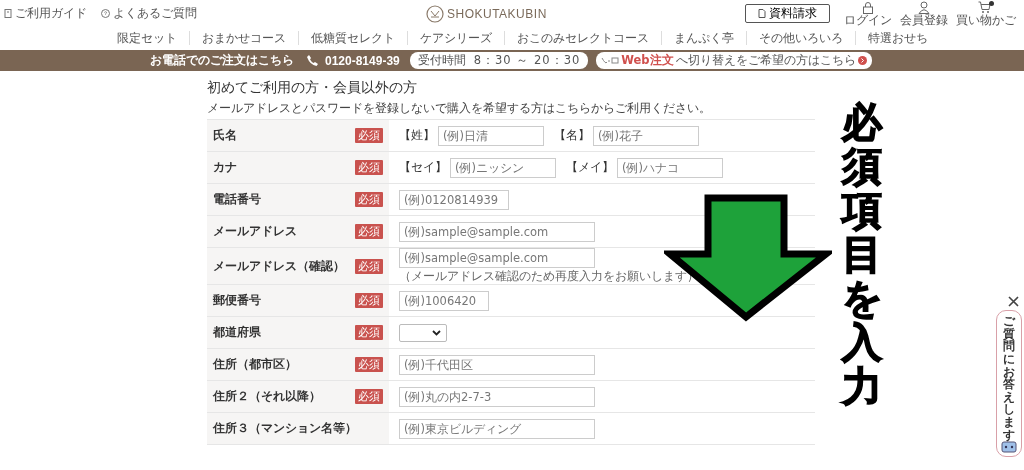  What do you see at coordinates (1009, 448) in the screenshot?
I see `robot-icon` at bounding box center [1009, 448].